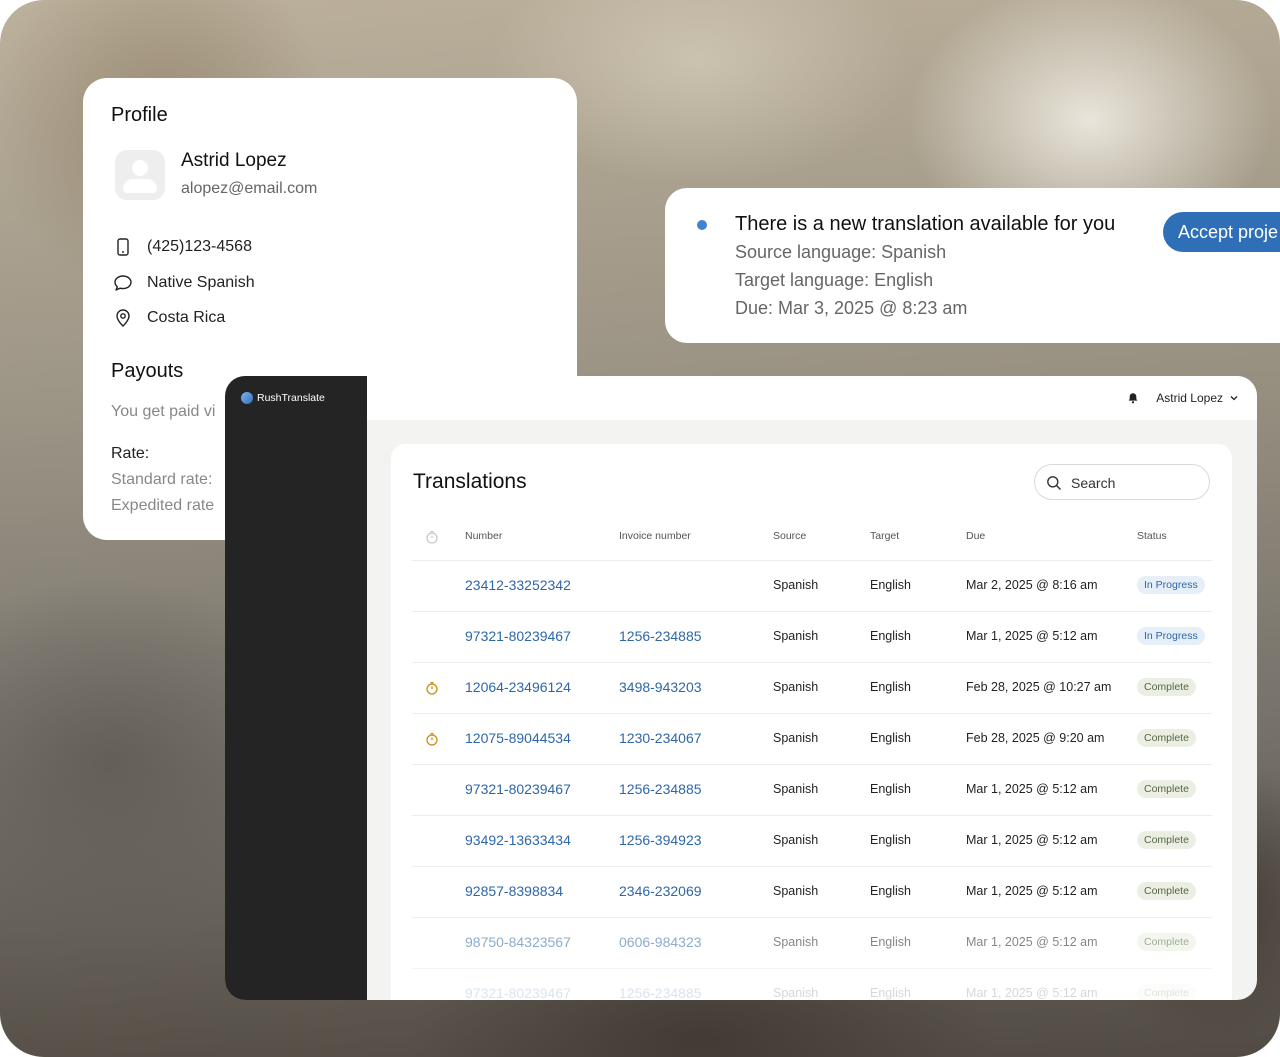 The width and height of the screenshot is (1280, 1057). I want to click on payouts-text: You get paid vi, so click(163, 411).